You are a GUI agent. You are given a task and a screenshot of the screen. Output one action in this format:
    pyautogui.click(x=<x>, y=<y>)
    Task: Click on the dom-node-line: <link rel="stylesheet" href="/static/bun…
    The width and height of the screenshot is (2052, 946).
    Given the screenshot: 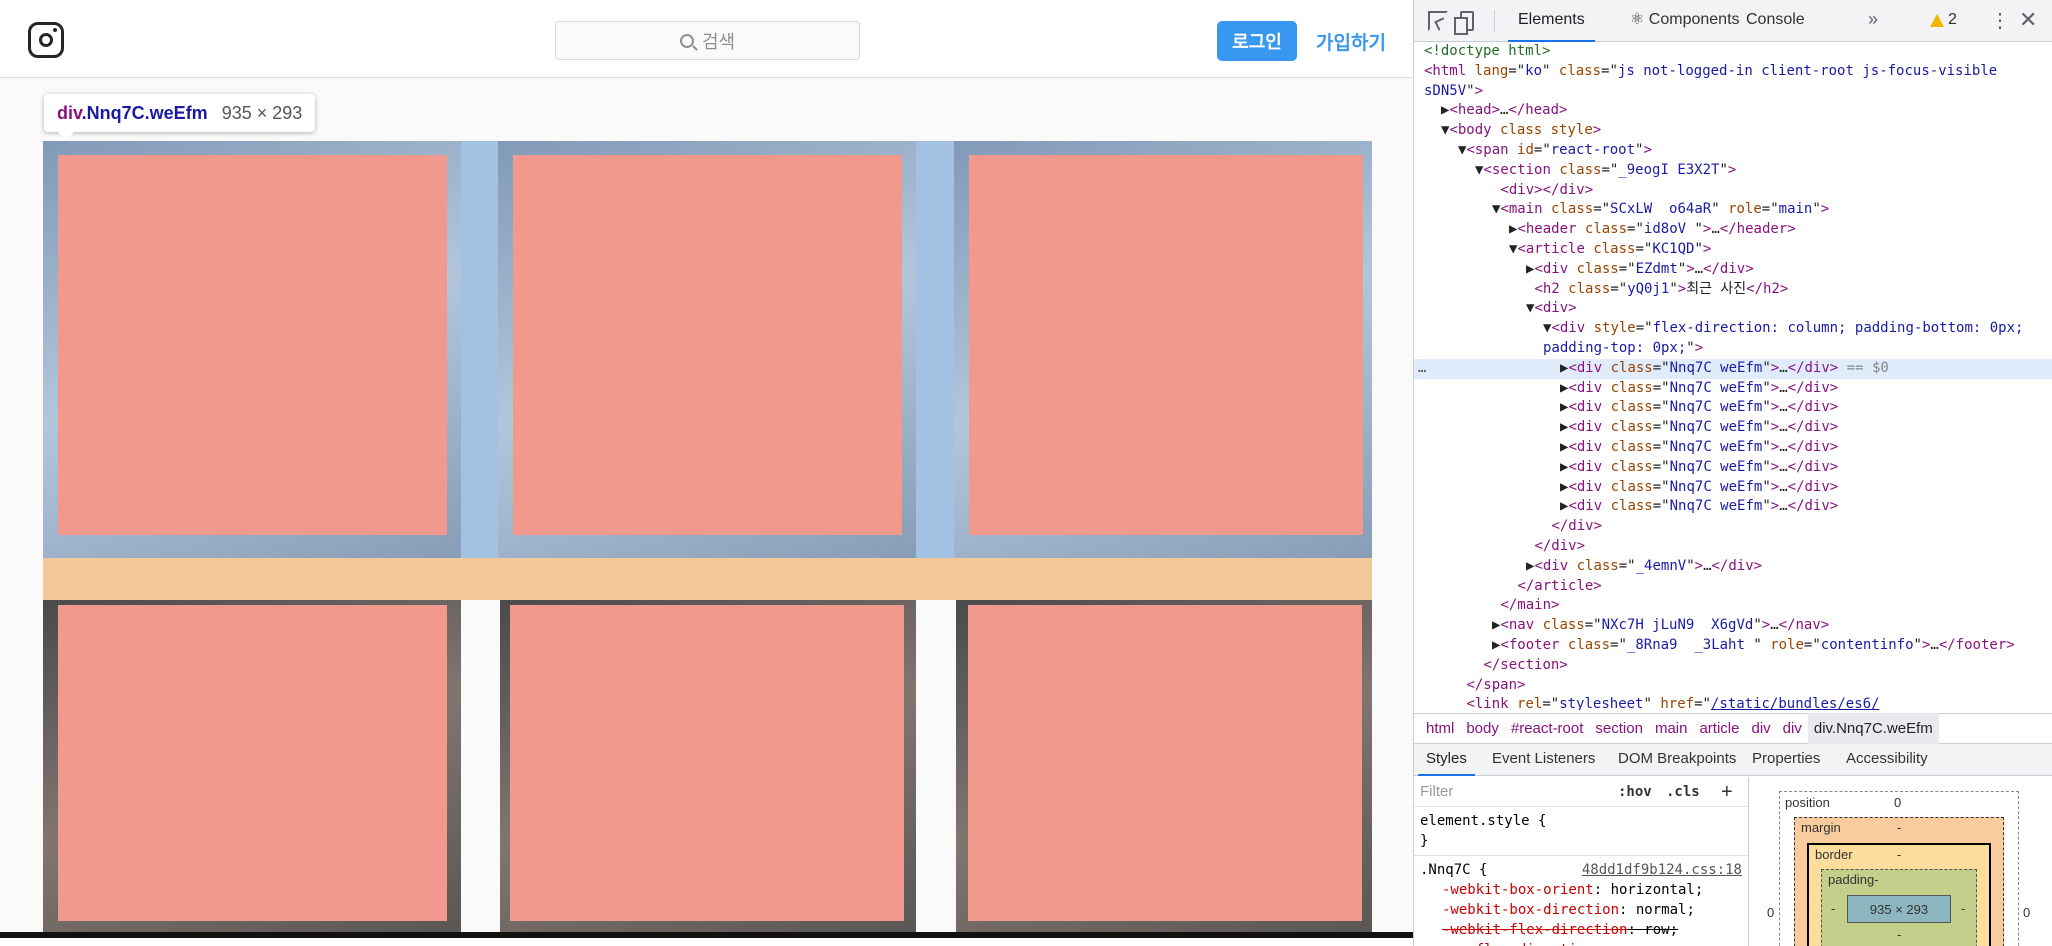 What is the action you would take?
    pyautogui.click(x=1733, y=702)
    